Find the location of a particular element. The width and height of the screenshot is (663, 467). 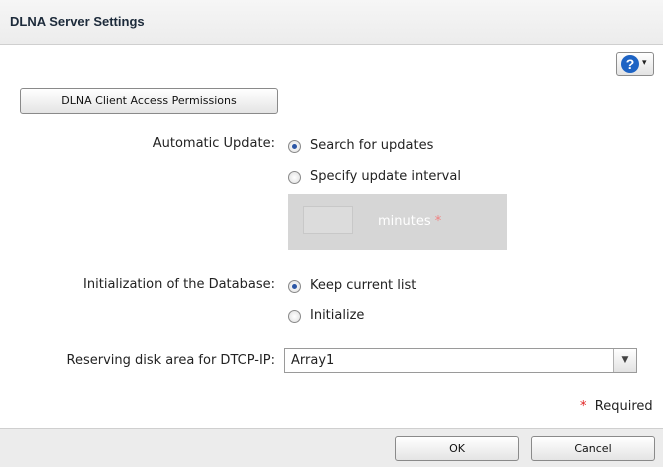

update-interval-panel: minutes * is located at coordinates (397, 222).